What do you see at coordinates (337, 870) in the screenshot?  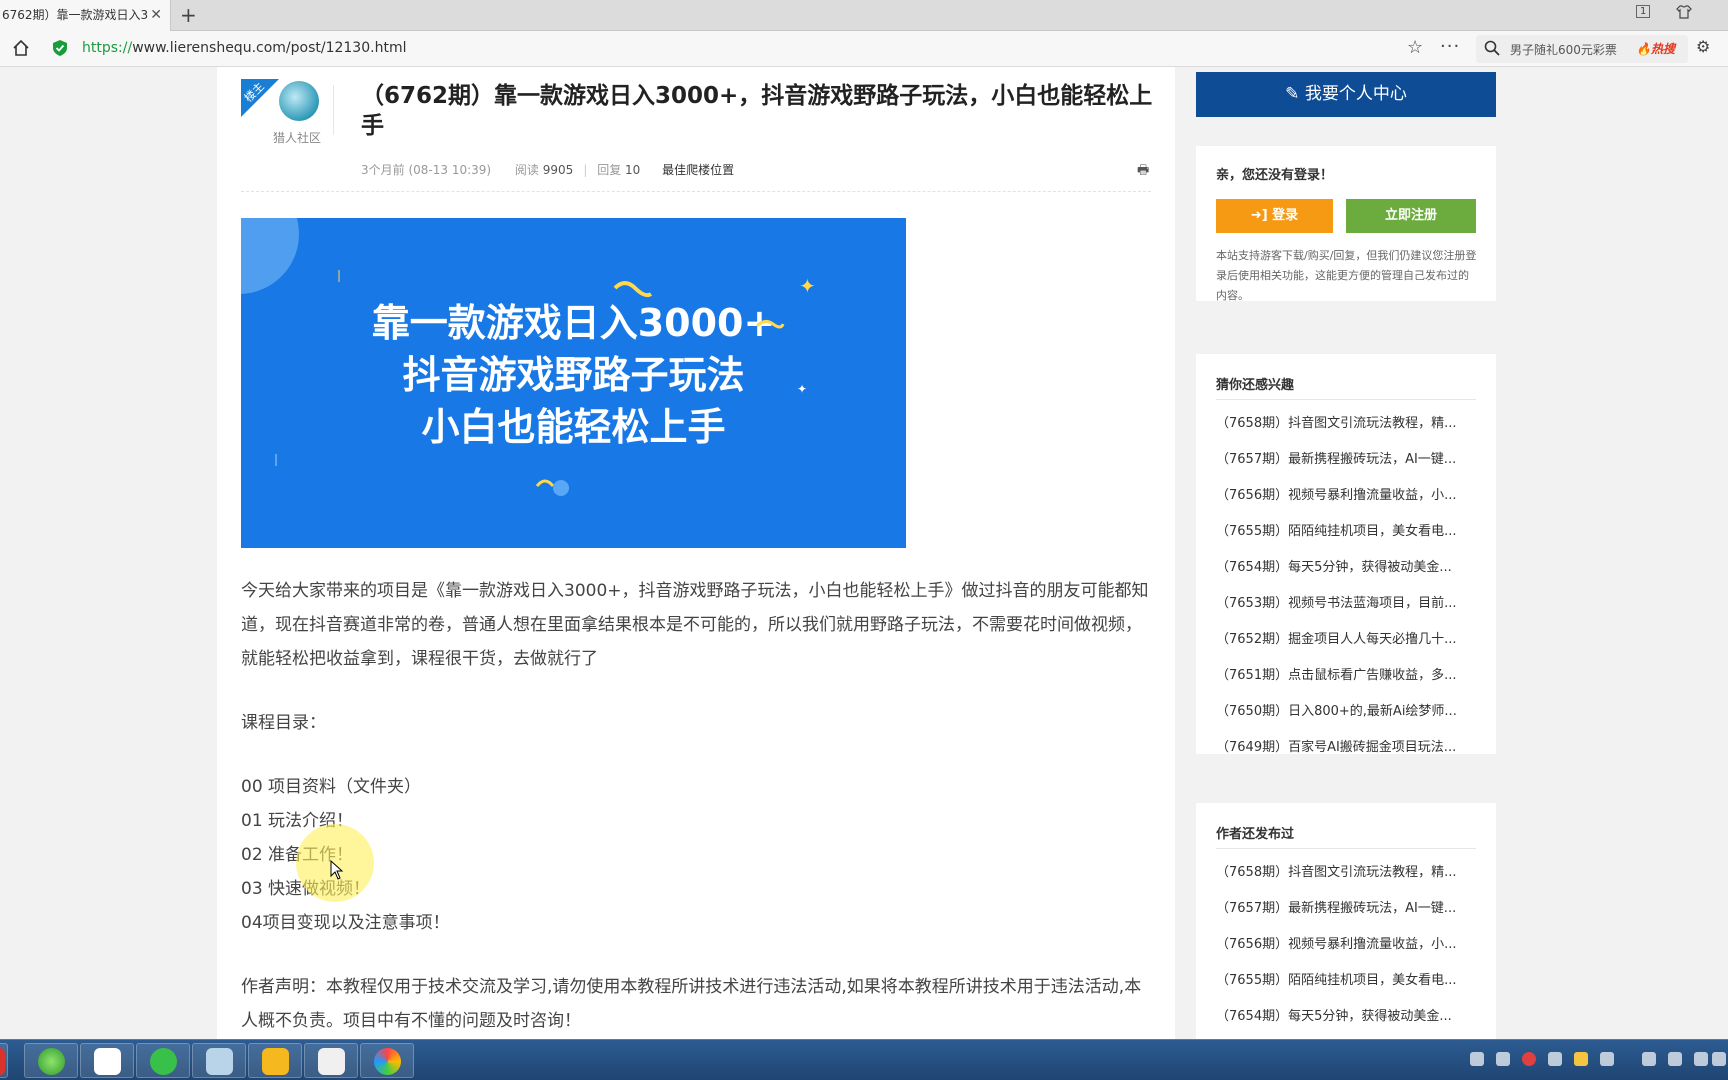 I see `cursor-icon` at bounding box center [337, 870].